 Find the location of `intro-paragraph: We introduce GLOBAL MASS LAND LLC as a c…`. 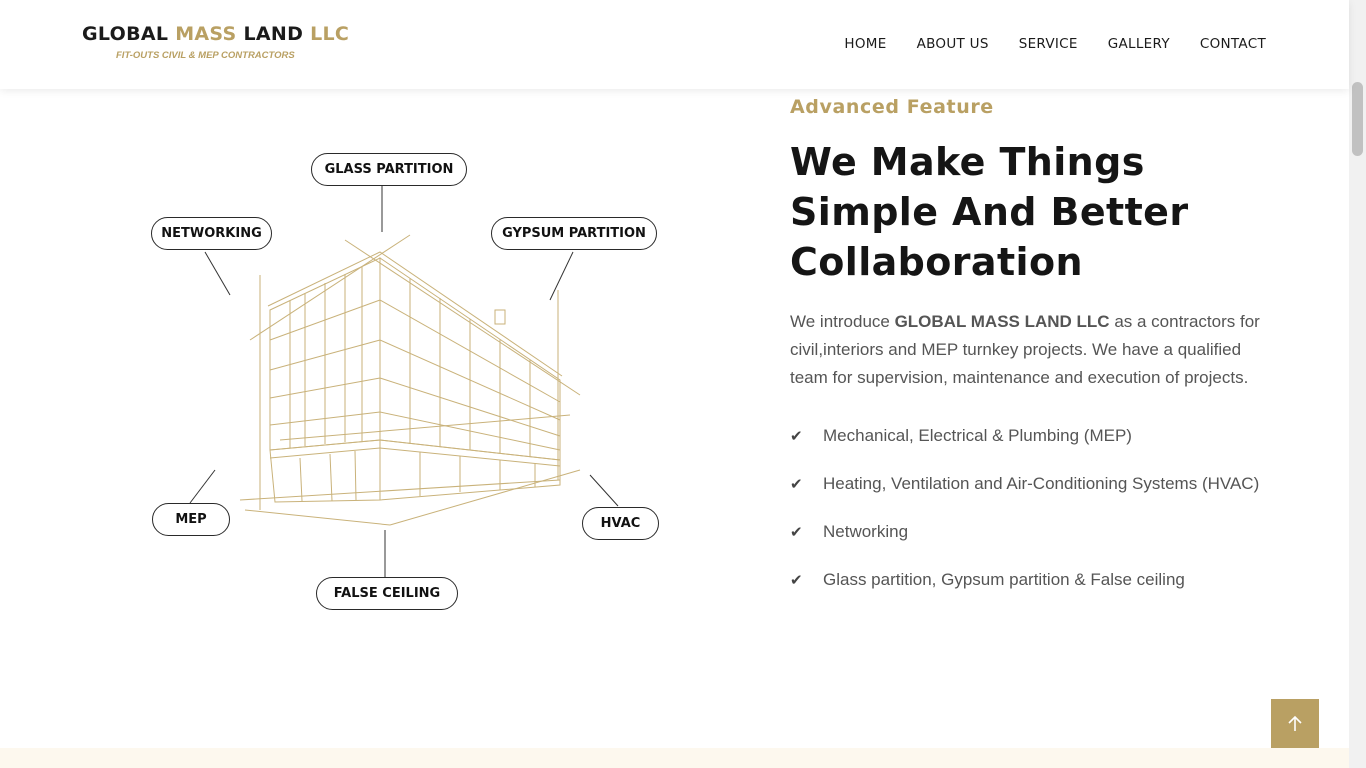

intro-paragraph: We introduce GLOBAL MASS LAND LLC as a c… is located at coordinates (1025, 350).